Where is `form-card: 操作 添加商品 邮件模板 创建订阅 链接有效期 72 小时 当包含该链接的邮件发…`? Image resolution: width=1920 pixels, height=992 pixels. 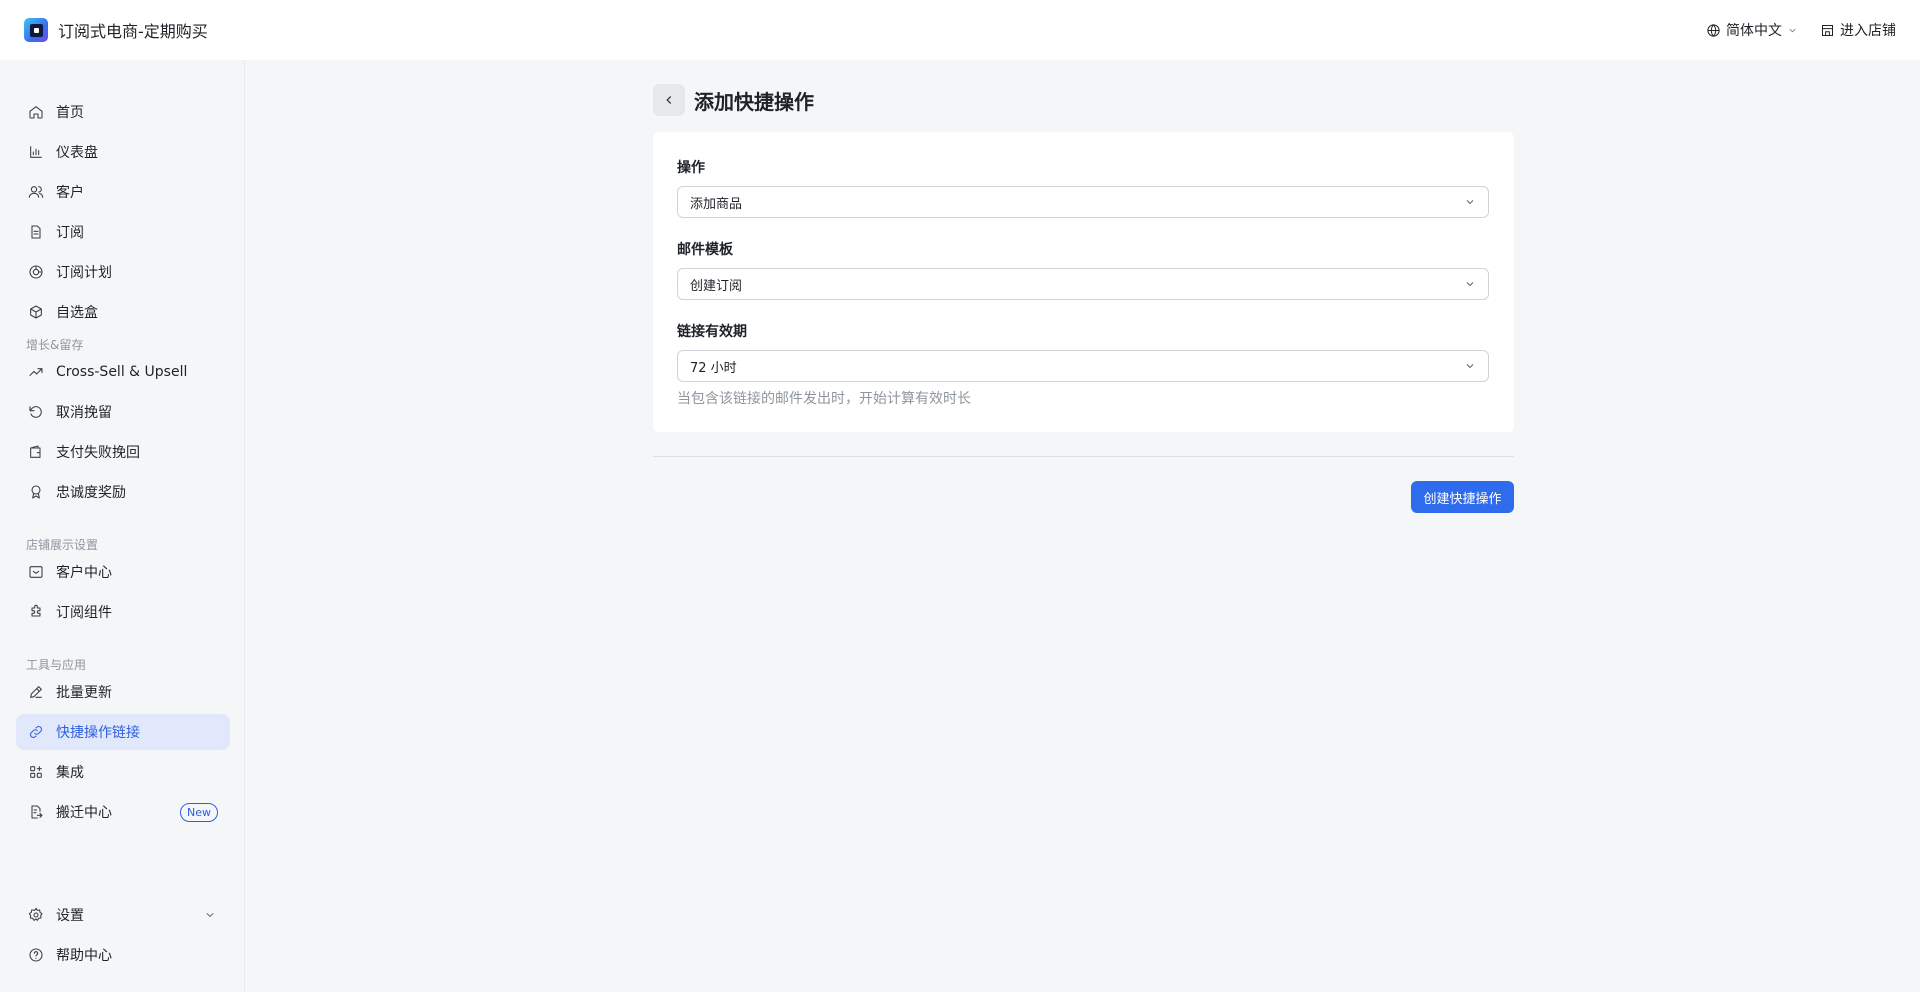 form-card: 操作 添加商品 邮件模板 创建订阅 链接有效期 72 小时 当包含该链接的邮件发… is located at coordinates (1083, 282).